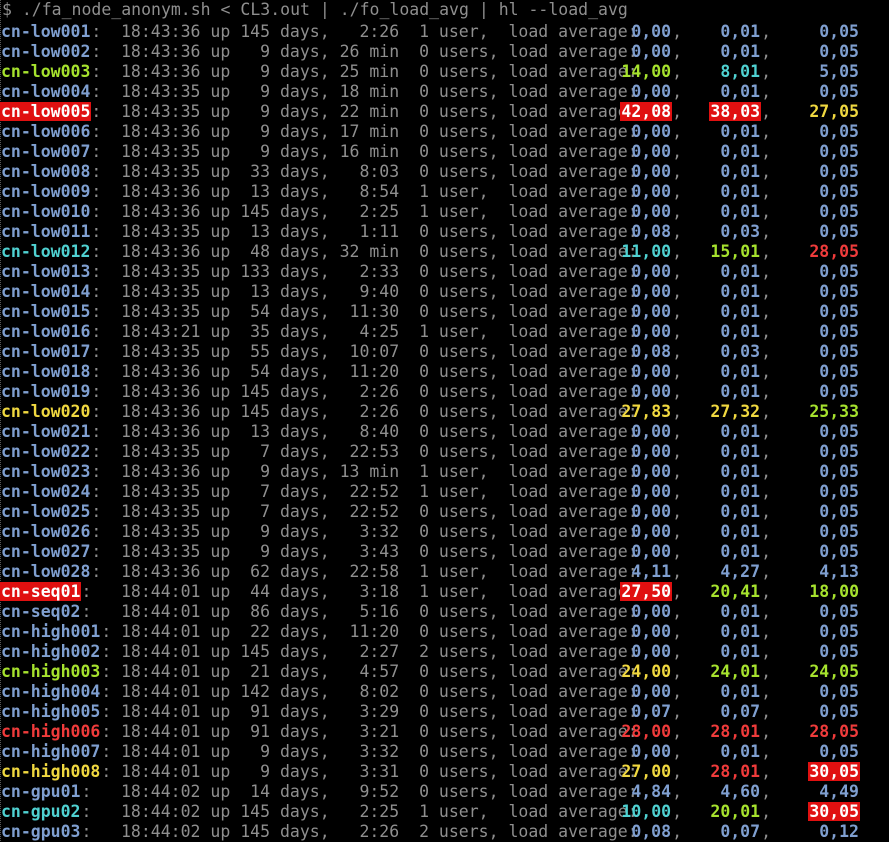  What do you see at coordinates (839, 791) in the screenshot?
I see `load-number: 4,49` at bounding box center [839, 791].